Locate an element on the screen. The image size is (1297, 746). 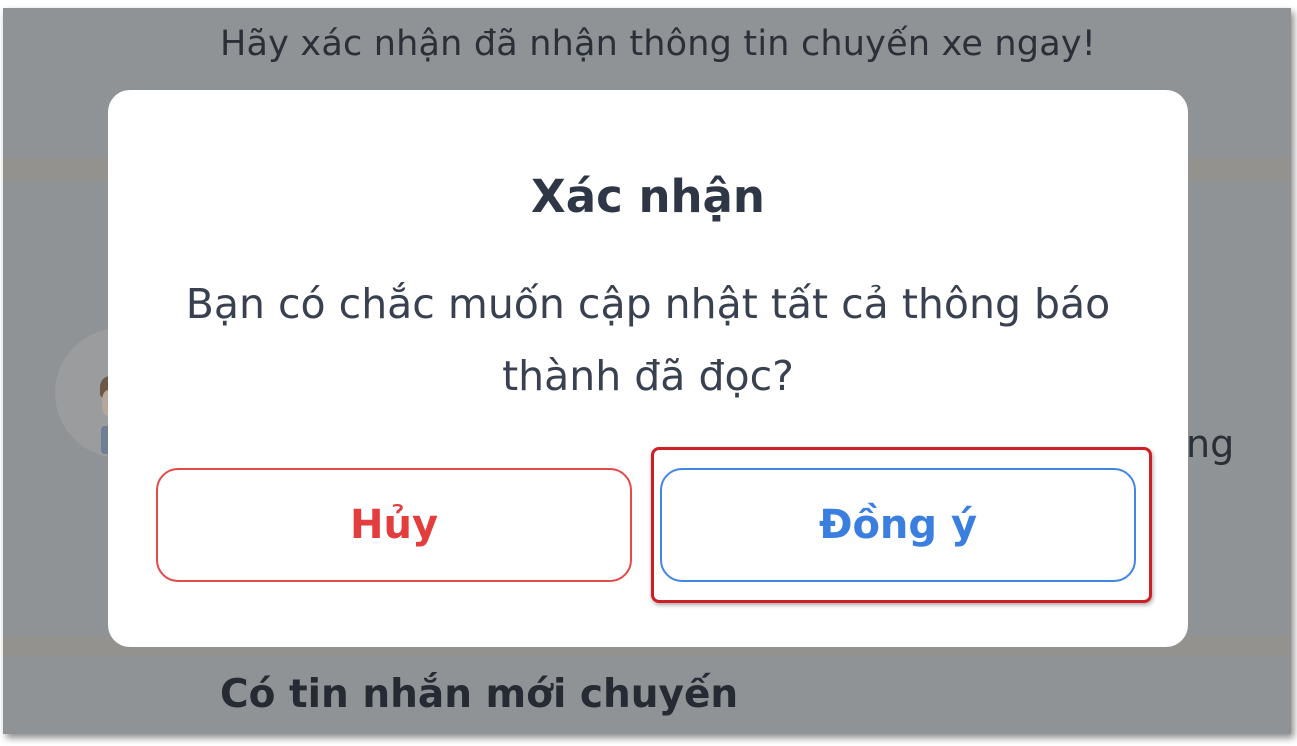
confirm-button: Đồng ý is located at coordinates (898, 525).